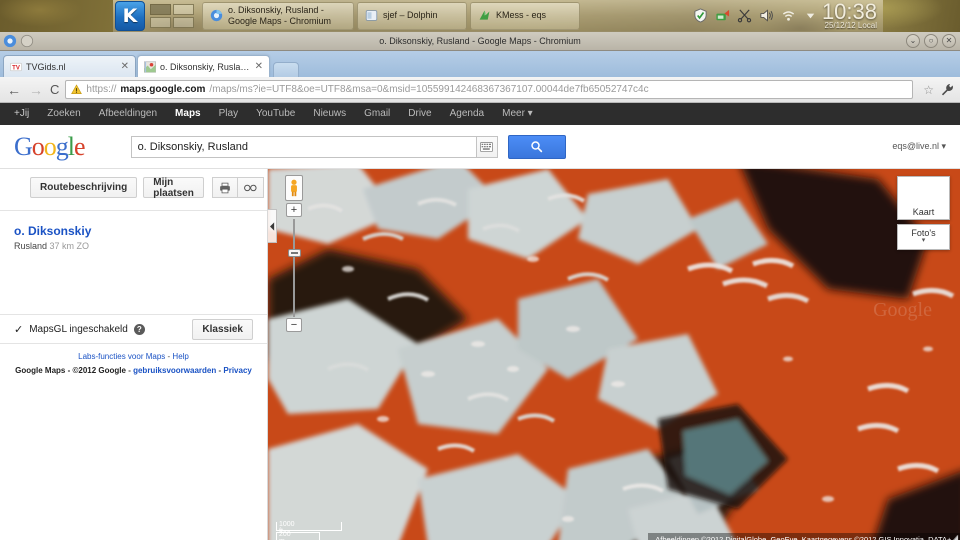  Describe the element at coordinates (272, 226) in the screenshot. I see `panel-collapse-button` at that location.